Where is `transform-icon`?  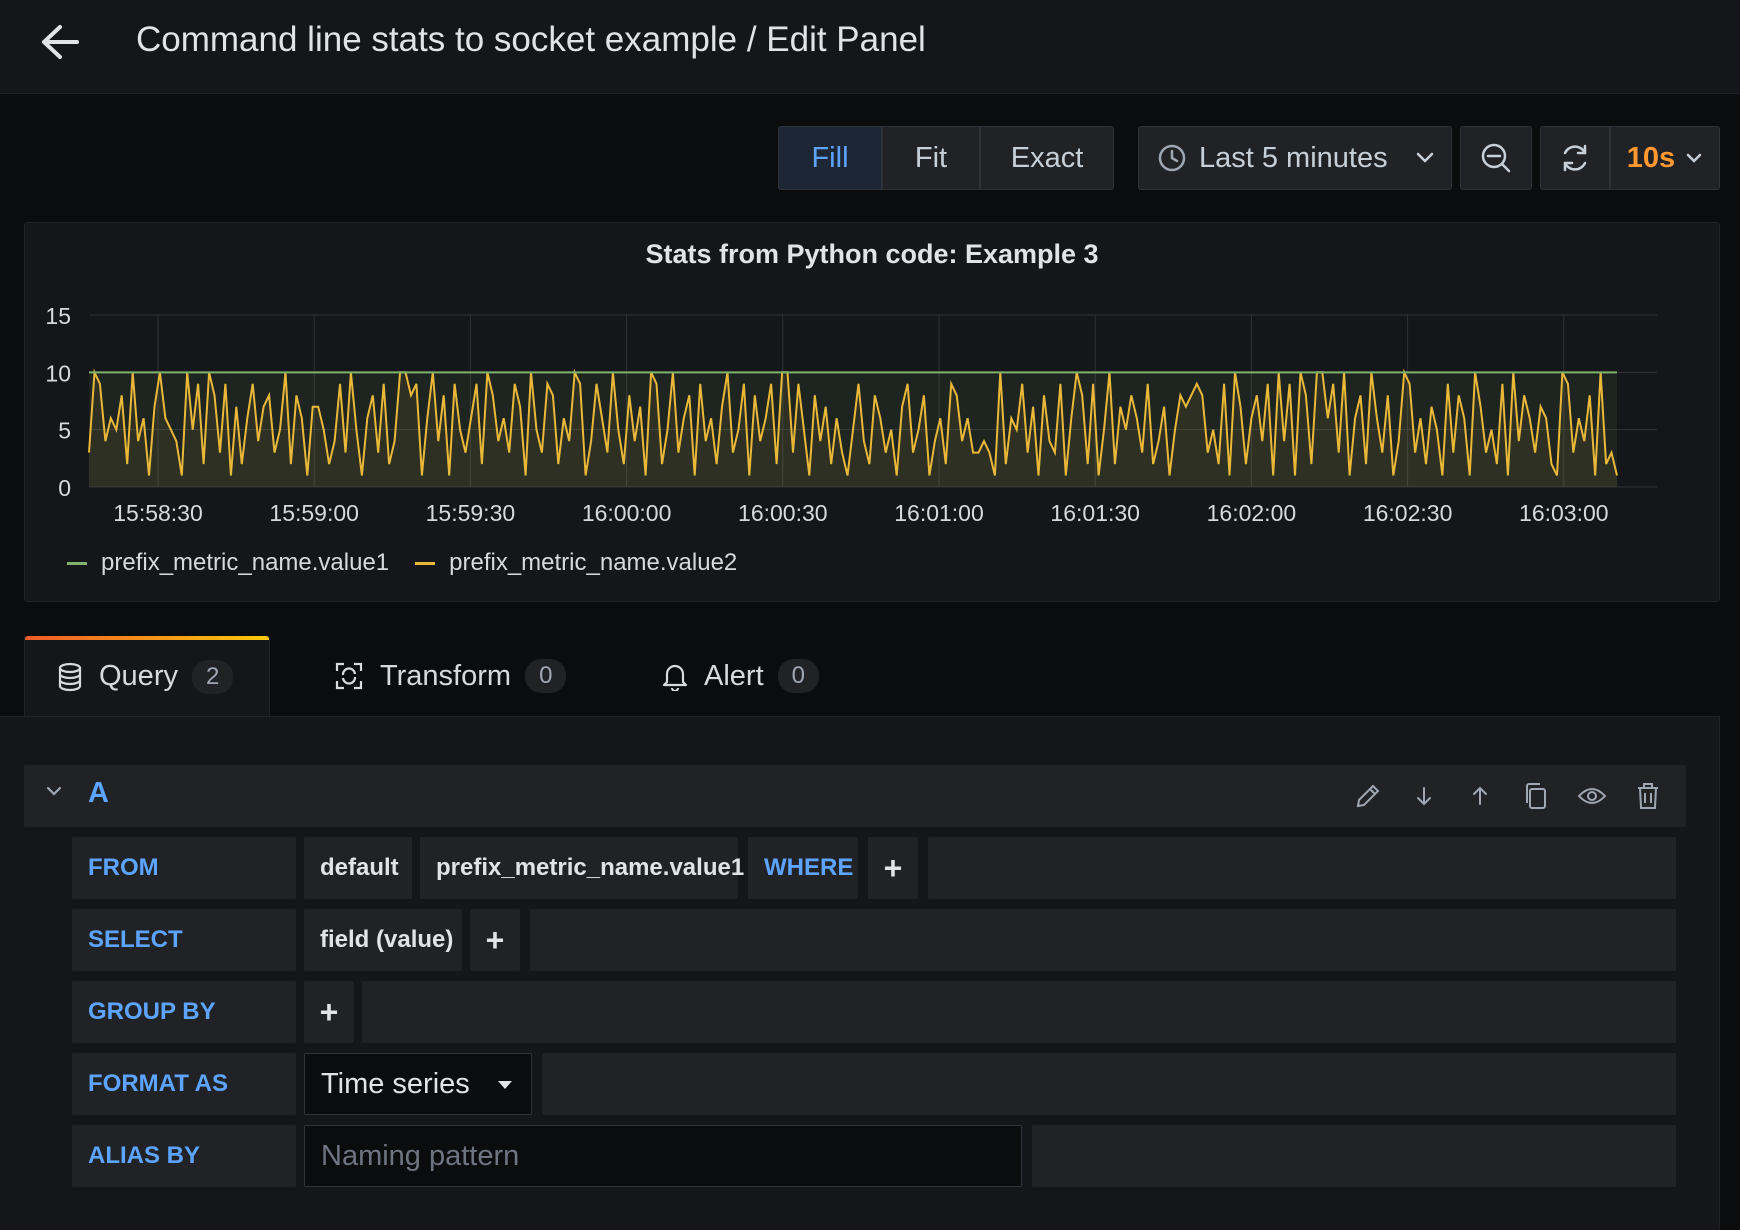
transform-icon is located at coordinates (349, 676).